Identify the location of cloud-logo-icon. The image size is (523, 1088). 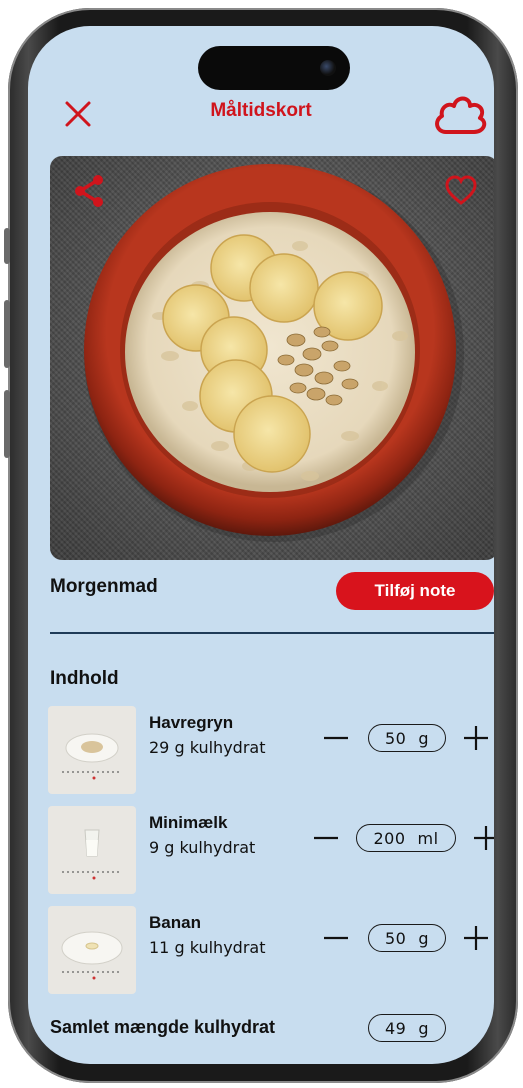
(460, 116).